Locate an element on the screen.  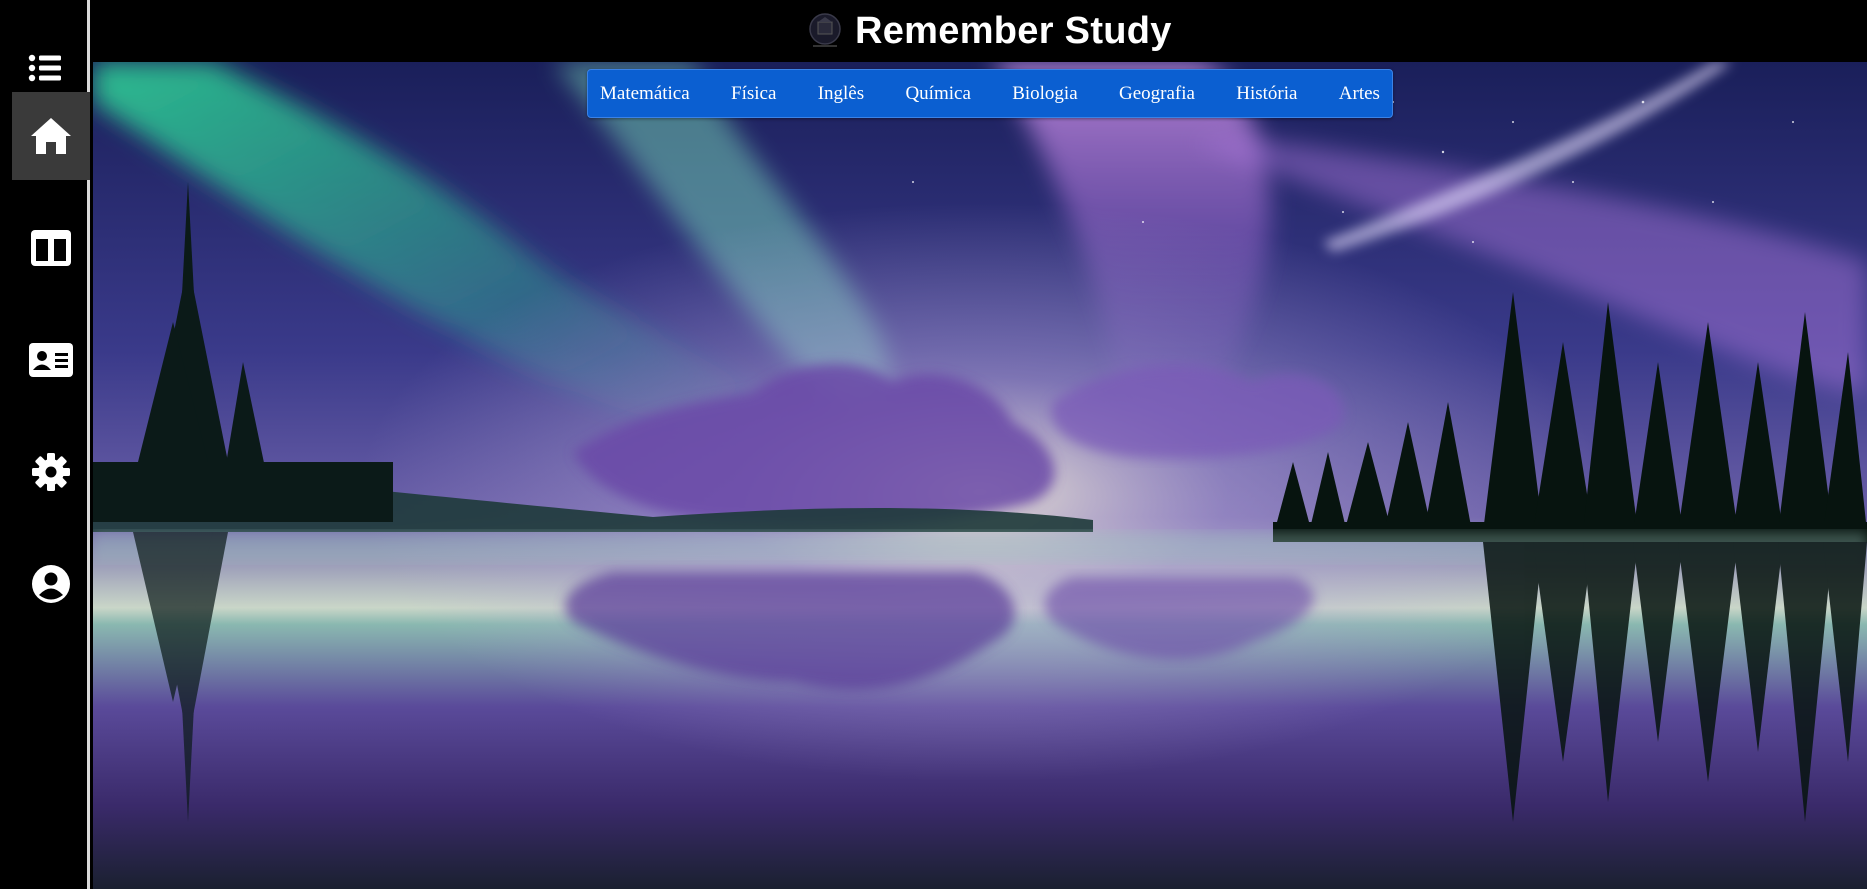
subject-link-fisica: Física is located at coordinates (753, 94).